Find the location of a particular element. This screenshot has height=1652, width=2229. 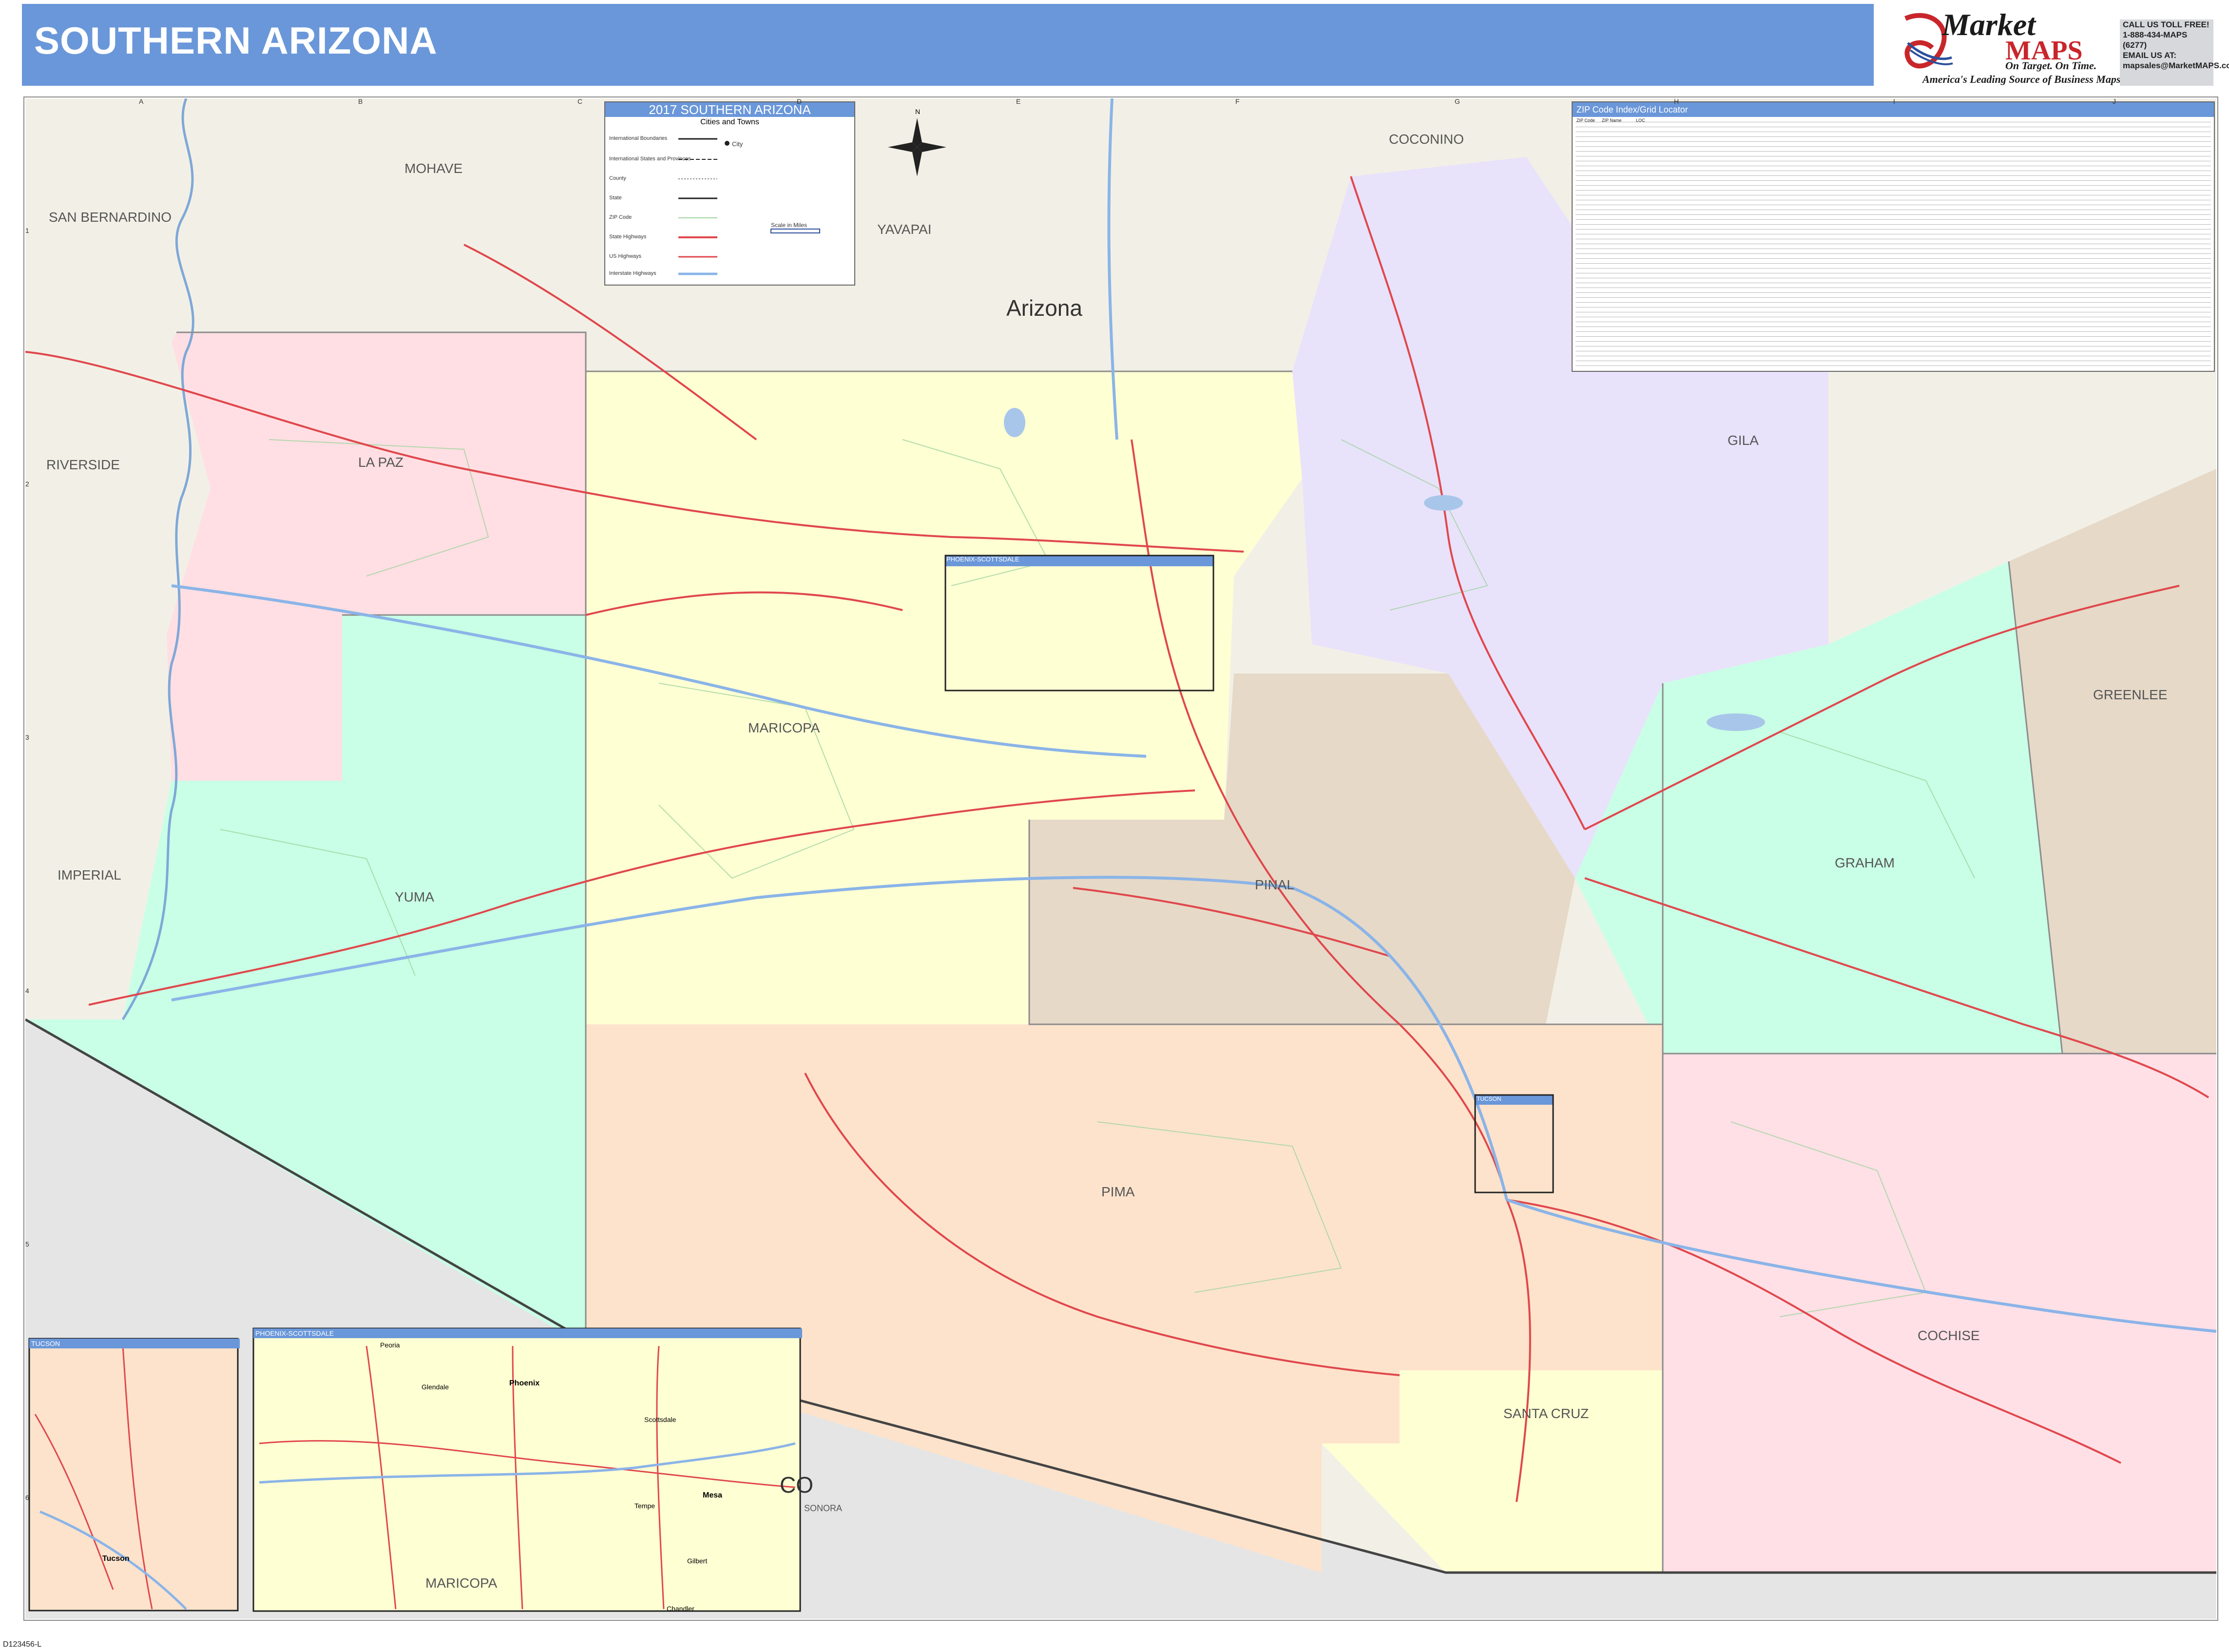

country-label: SONORA is located at coordinates (823, 1508).